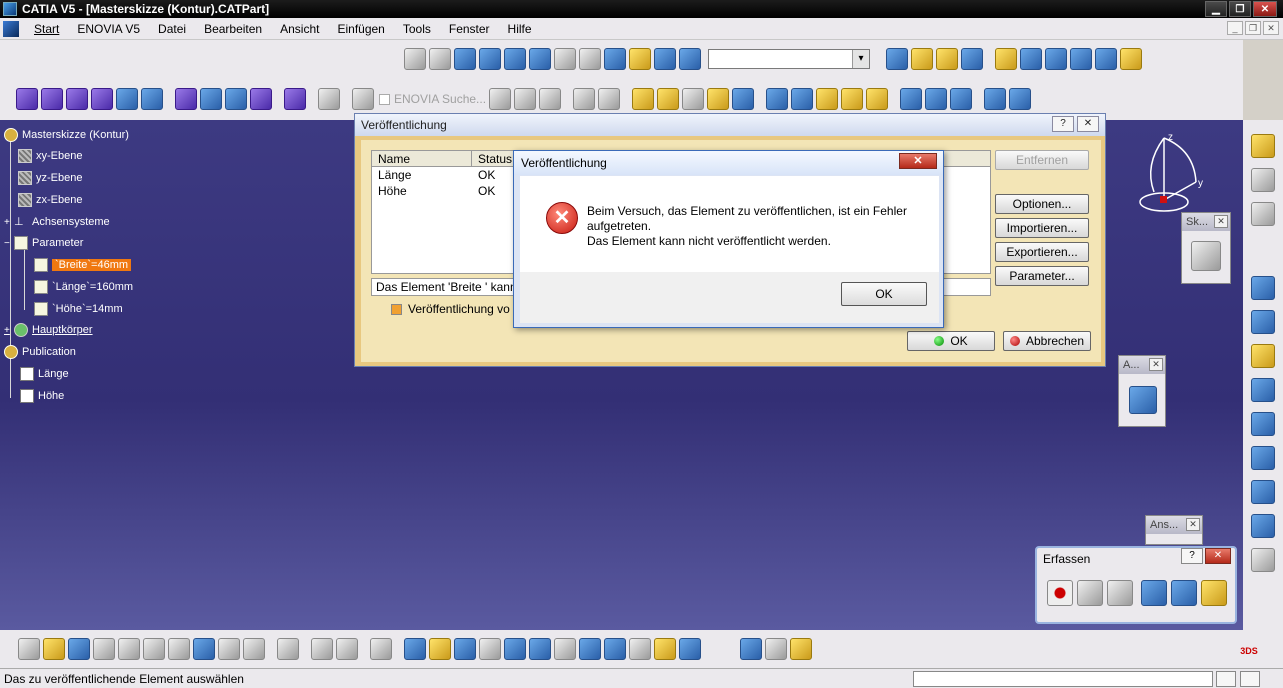  What do you see at coordinates (1253, 28) in the screenshot?
I see `doc-restore-button: ❐` at bounding box center [1253, 28].